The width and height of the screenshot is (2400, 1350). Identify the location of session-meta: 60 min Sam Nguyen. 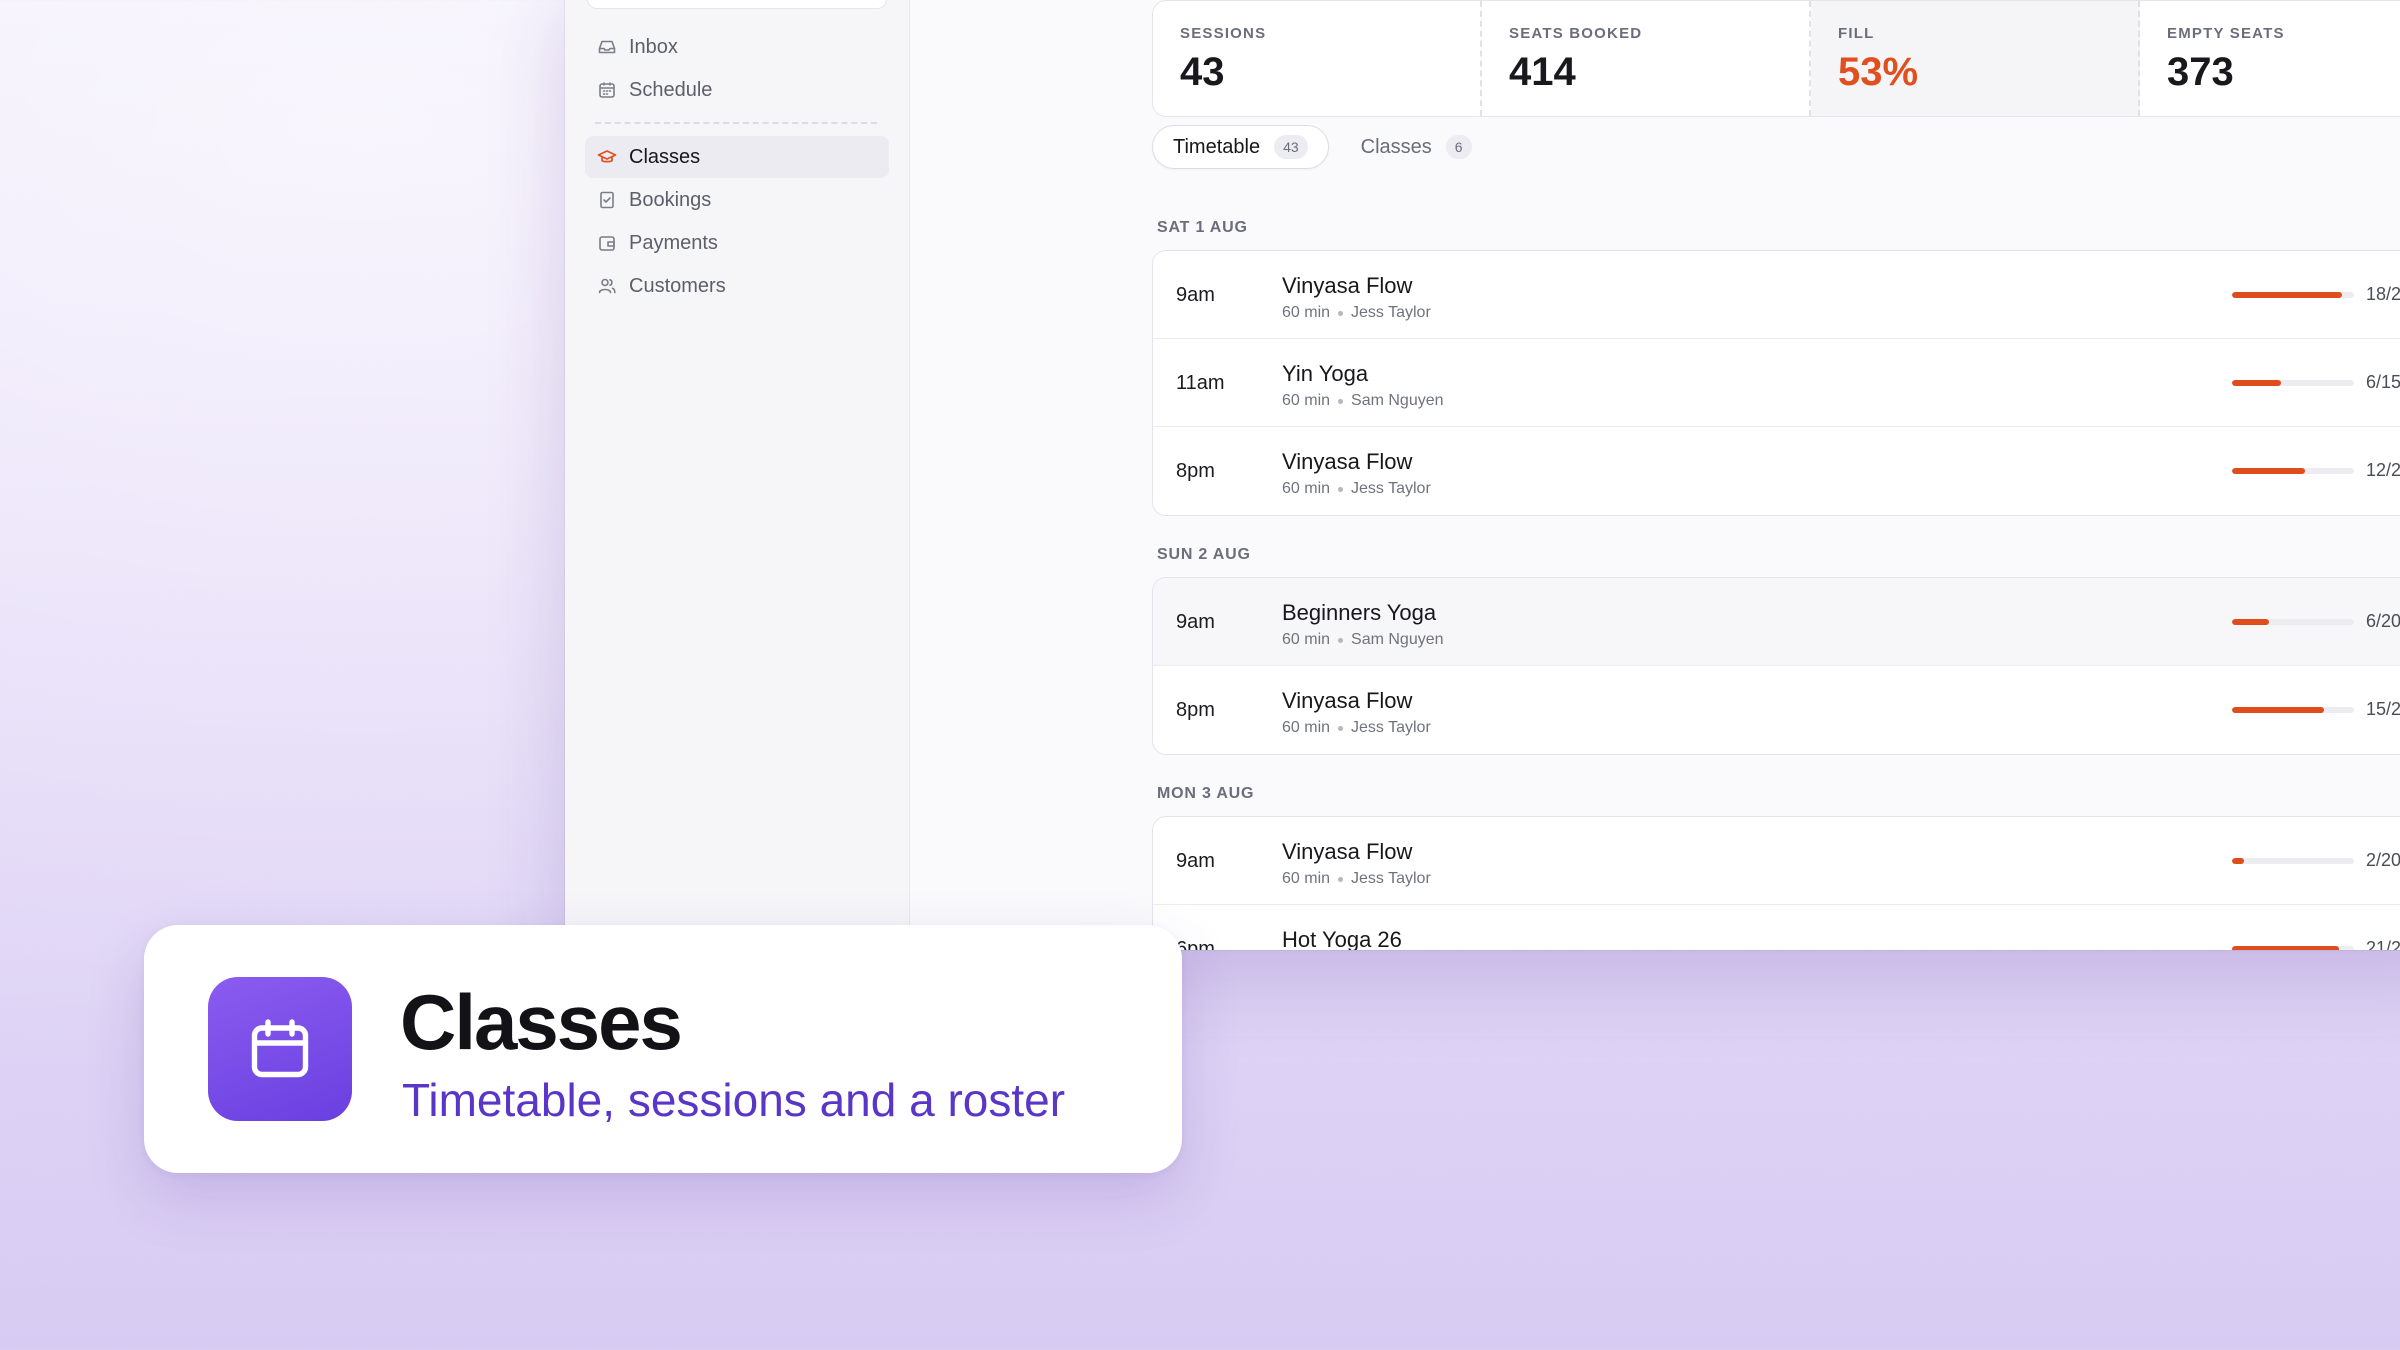
(1363, 640).